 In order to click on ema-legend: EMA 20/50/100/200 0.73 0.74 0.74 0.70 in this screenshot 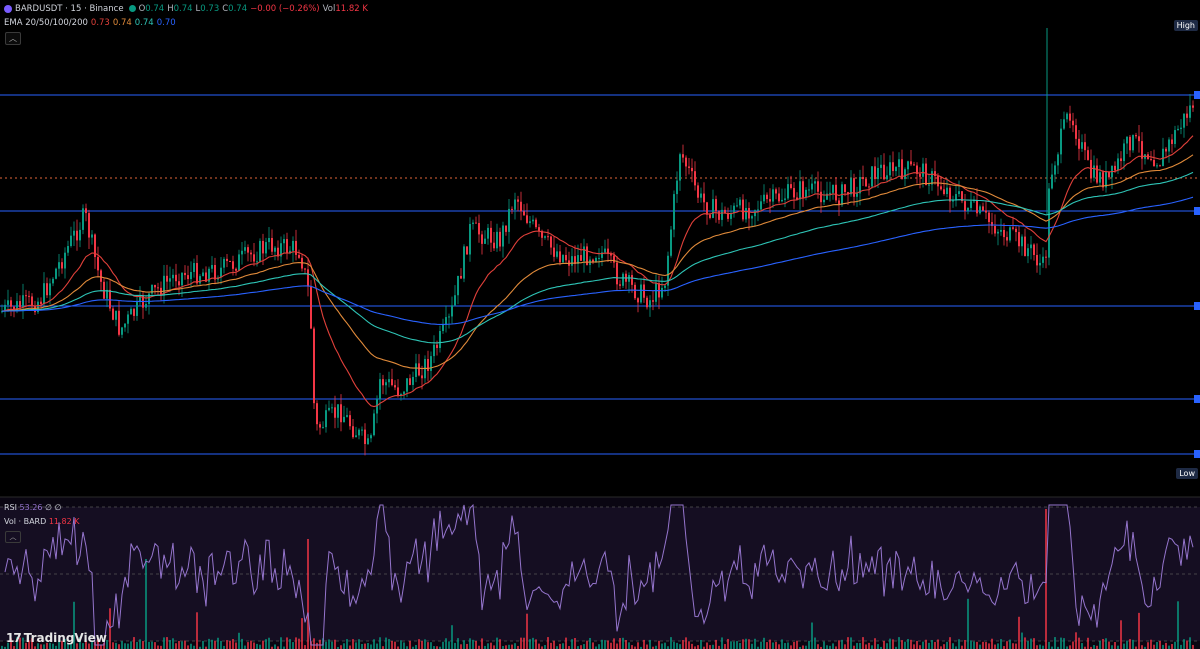, I will do `click(91, 23)`.